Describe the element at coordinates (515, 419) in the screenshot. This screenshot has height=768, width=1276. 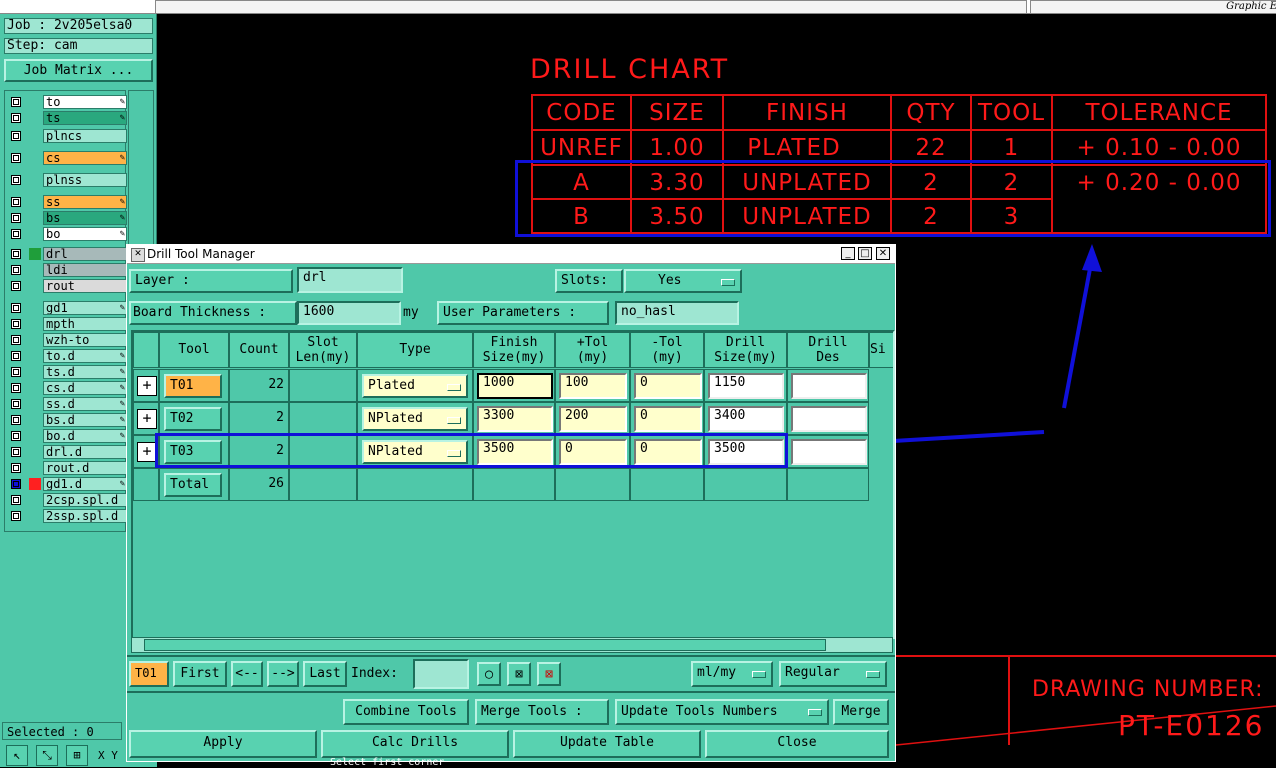
I see `finish-size-input: 3300` at that location.